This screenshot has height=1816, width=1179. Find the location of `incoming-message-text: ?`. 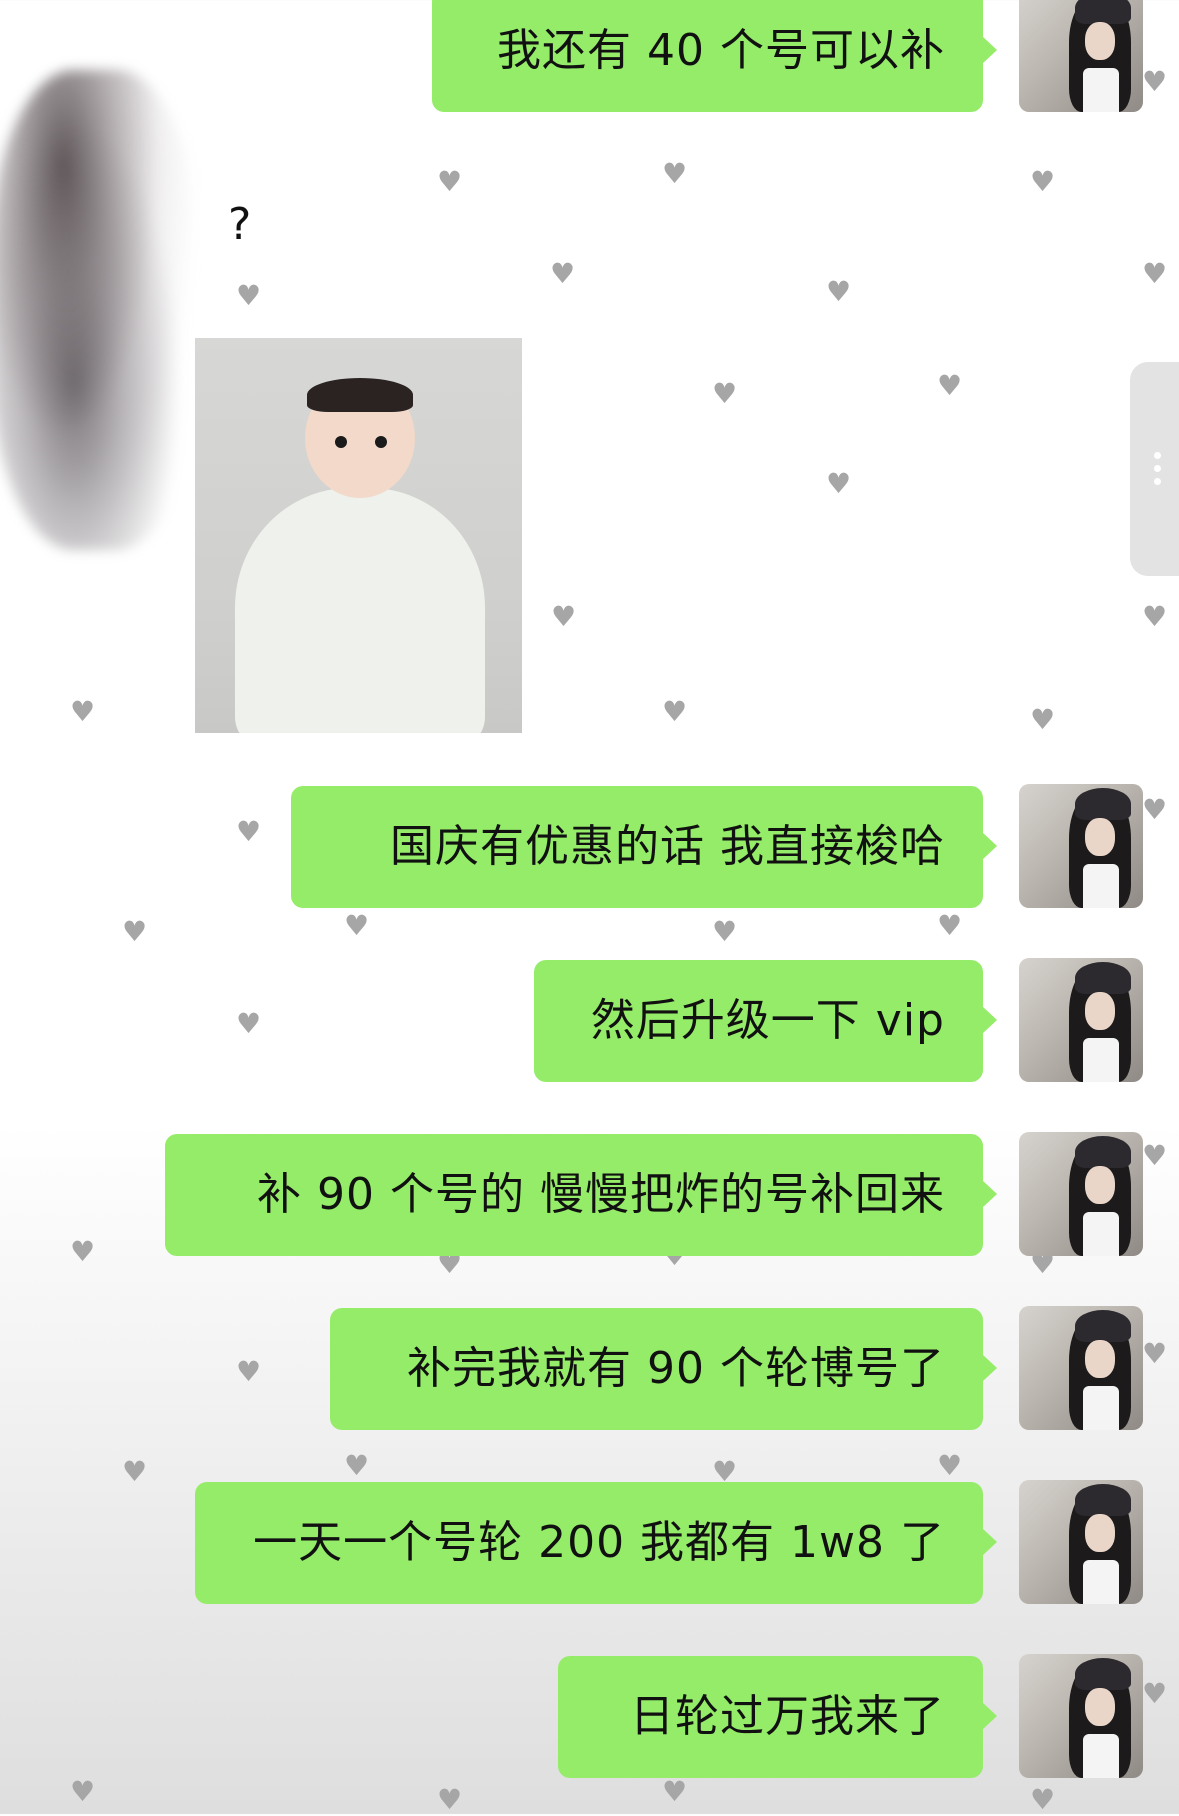

incoming-message-text: ? is located at coordinates (240, 224).